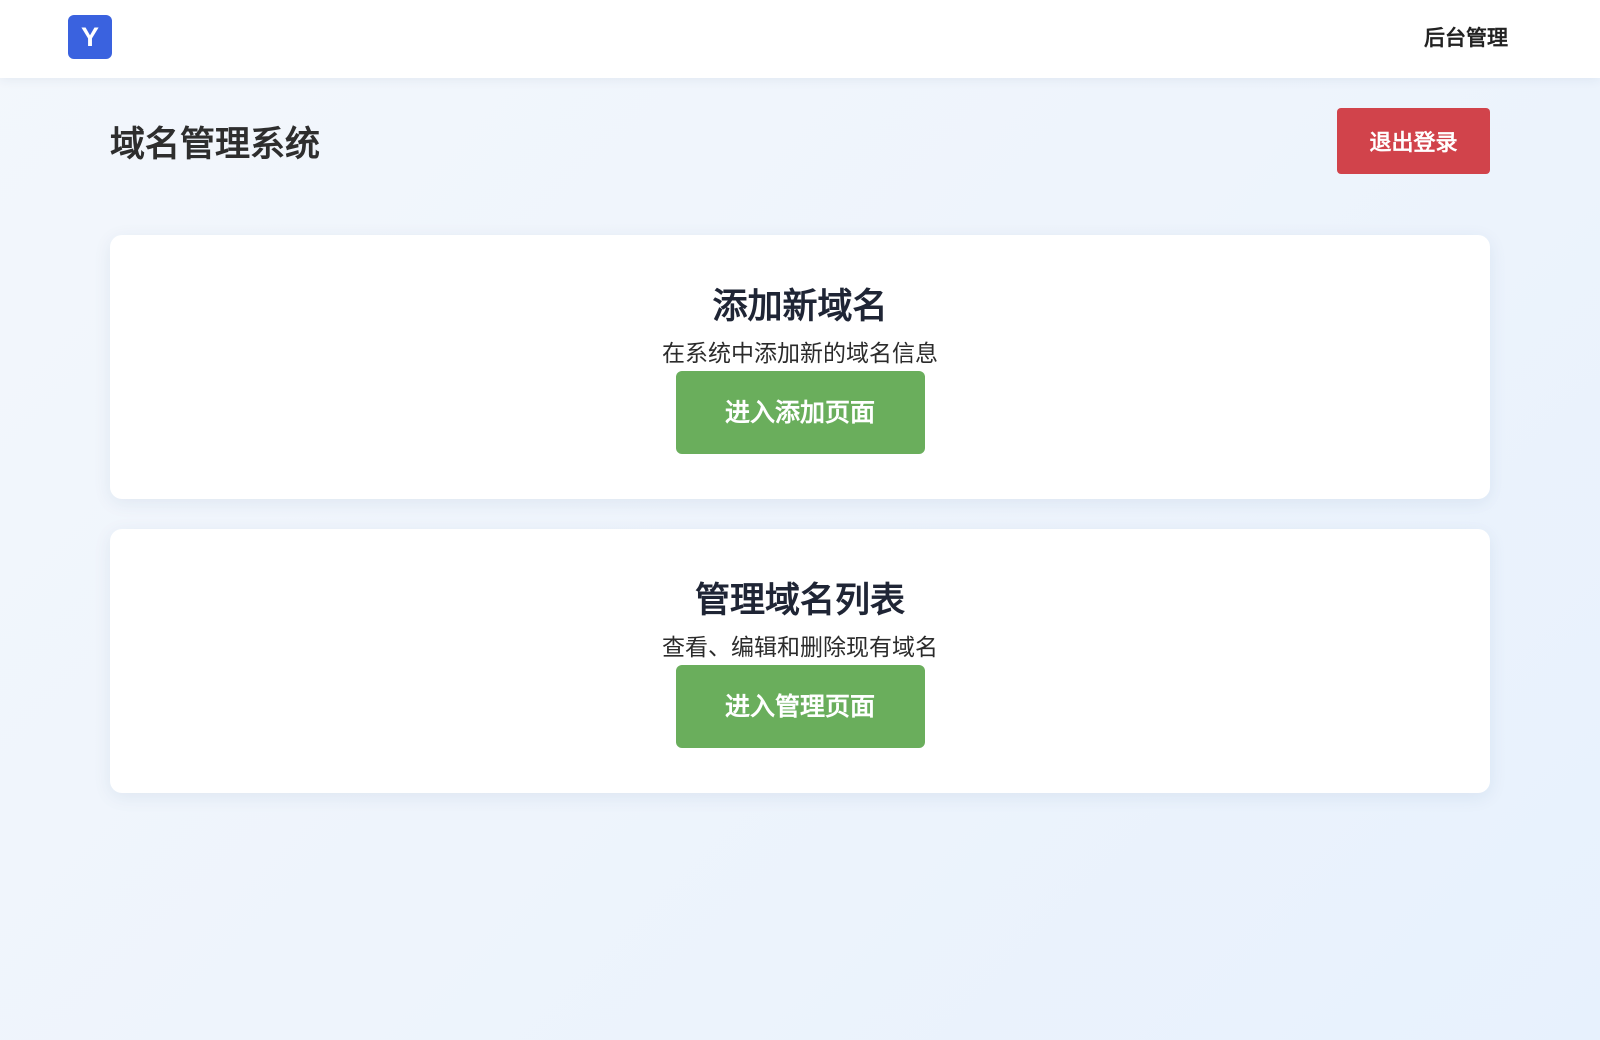 The width and height of the screenshot is (1600, 1040). I want to click on logout-button: 退出登录, so click(1413, 141).